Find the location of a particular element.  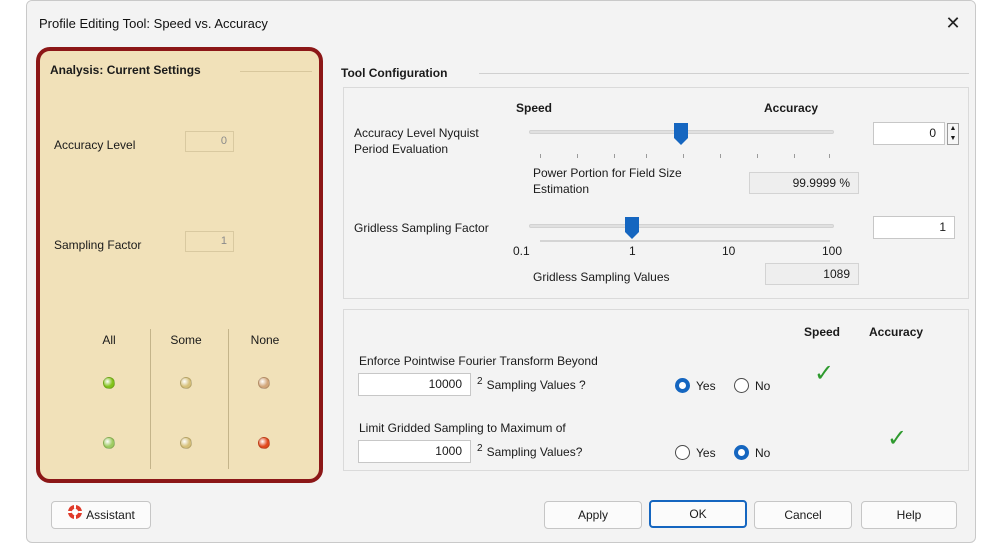

limit-label: Limit Gridded Sampling to Maximum of is located at coordinates (462, 428).